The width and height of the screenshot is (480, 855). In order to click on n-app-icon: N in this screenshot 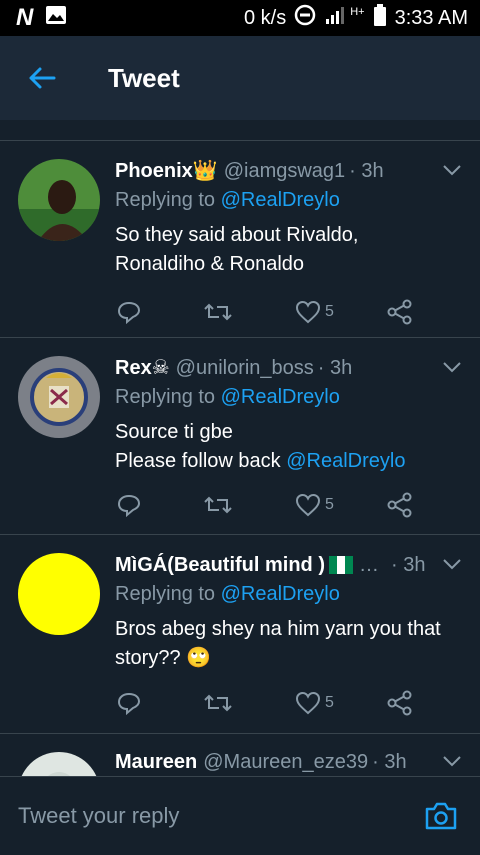, I will do `click(25, 17)`.